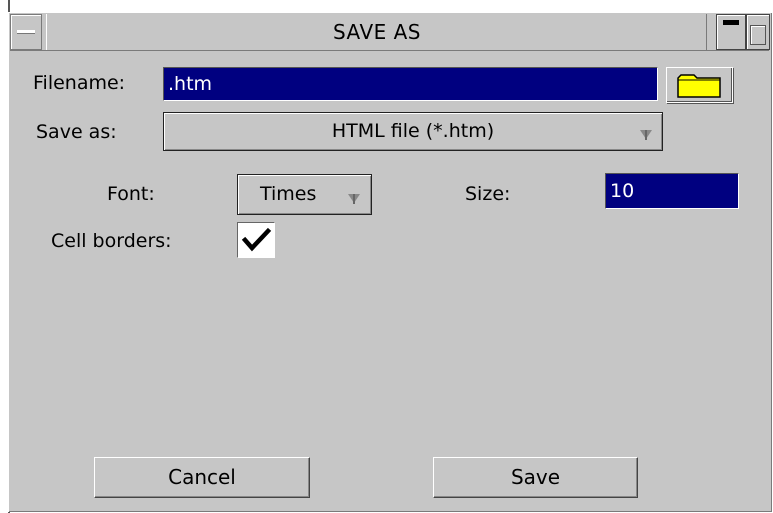 The image size is (773, 513). I want to click on saveas-dropdown: HTML file (*.htm), so click(413, 131).